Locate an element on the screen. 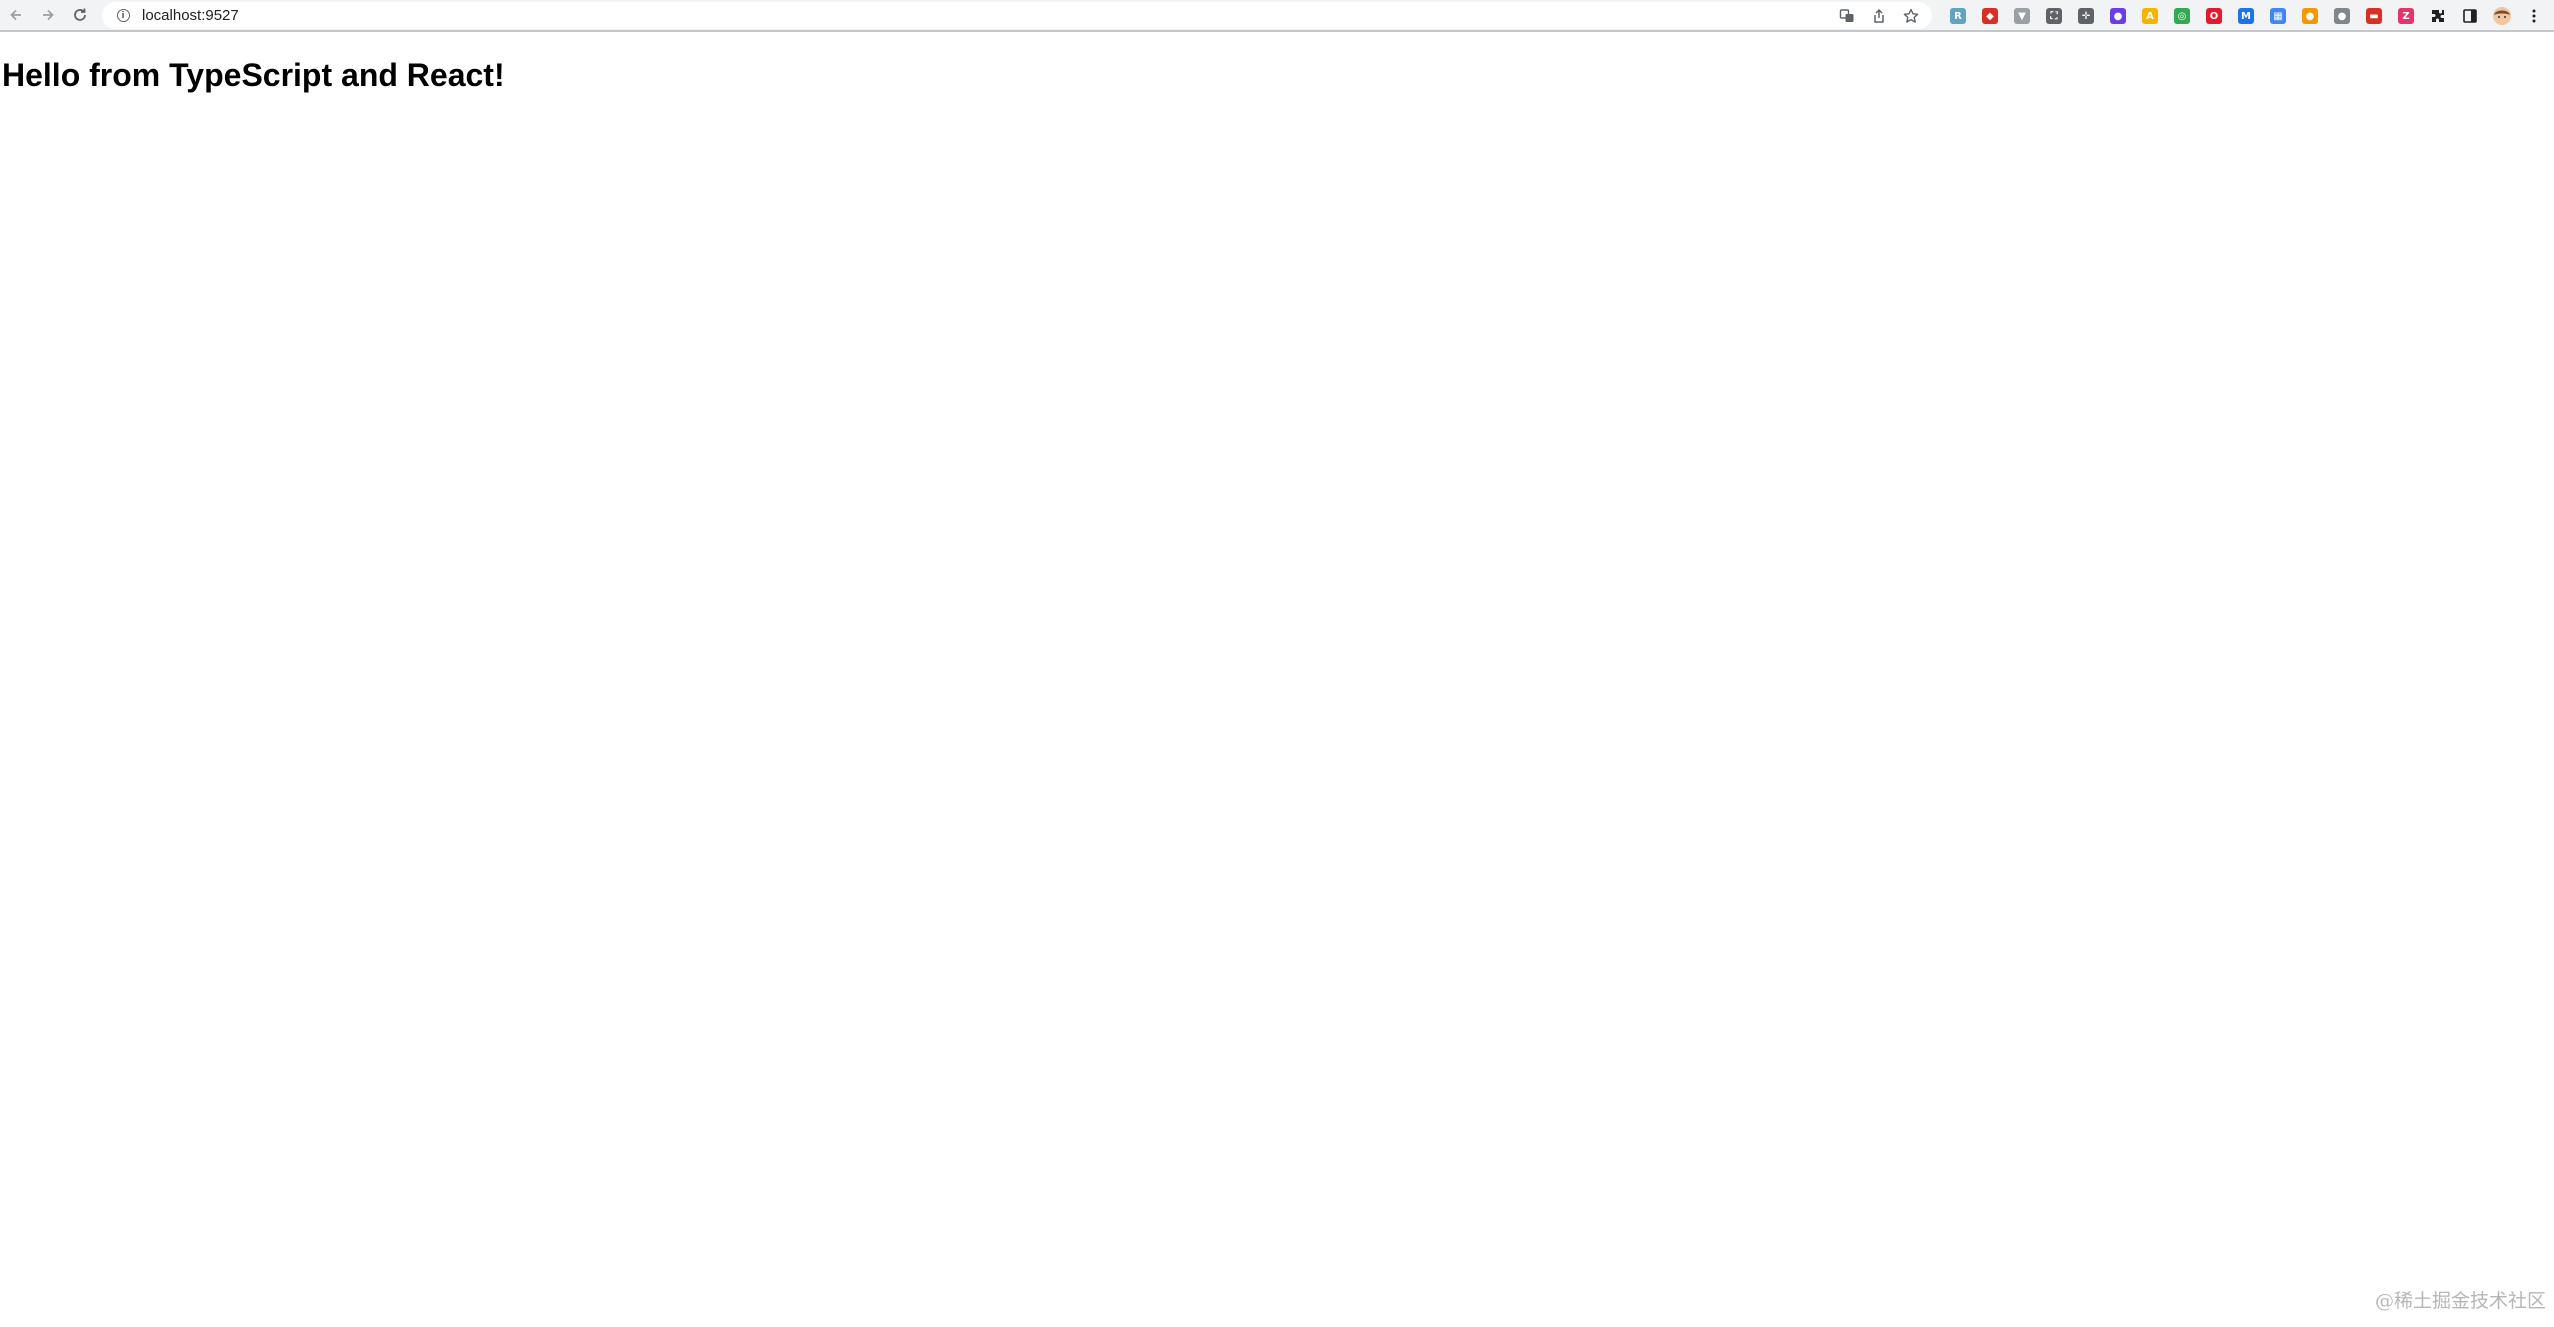  ext-screenshot-icon: ⛶ is located at coordinates (2054, 16).